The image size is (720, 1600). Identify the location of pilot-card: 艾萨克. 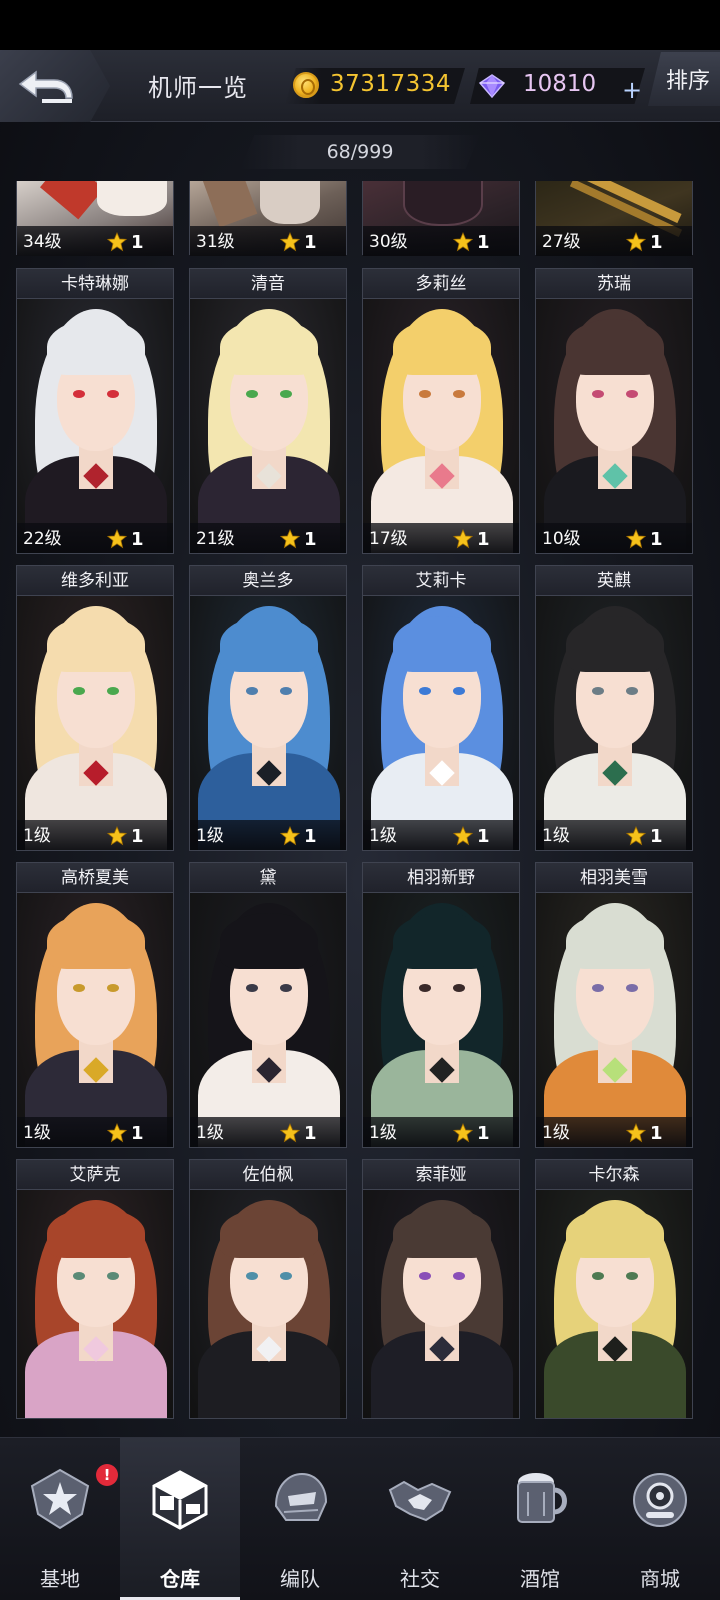
(95, 1289).